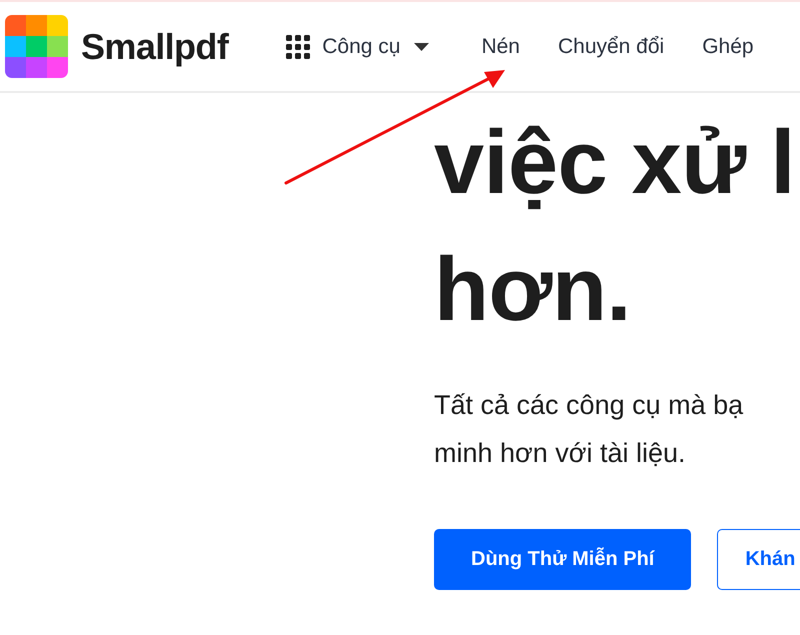 The image size is (800, 635). Describe the element at coordinates (589, 429) in the screenshot. I see `hero-subtitle: Tất cả các công cụ mà bạ minh hơn với tài liệu.` at that location.